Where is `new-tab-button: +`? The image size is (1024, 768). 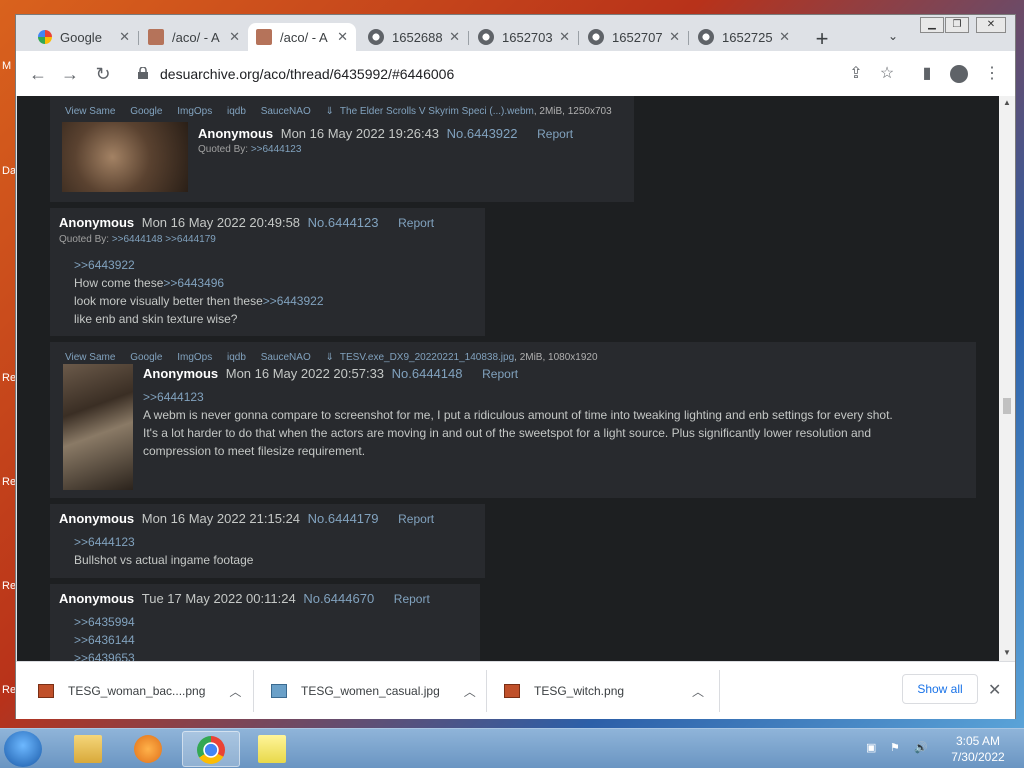
new-tab-button: + is located at coordinates (822, 39).